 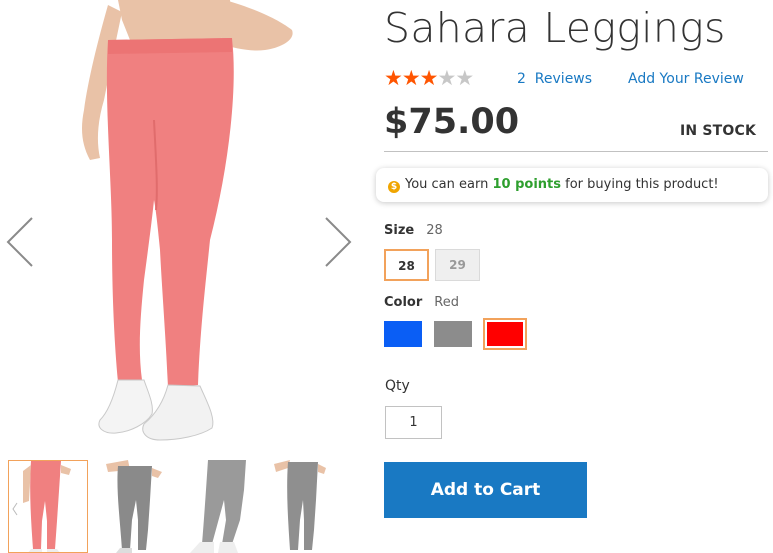 I want to click on thumbnail-pink-leggings, so click(x=48, y=506).